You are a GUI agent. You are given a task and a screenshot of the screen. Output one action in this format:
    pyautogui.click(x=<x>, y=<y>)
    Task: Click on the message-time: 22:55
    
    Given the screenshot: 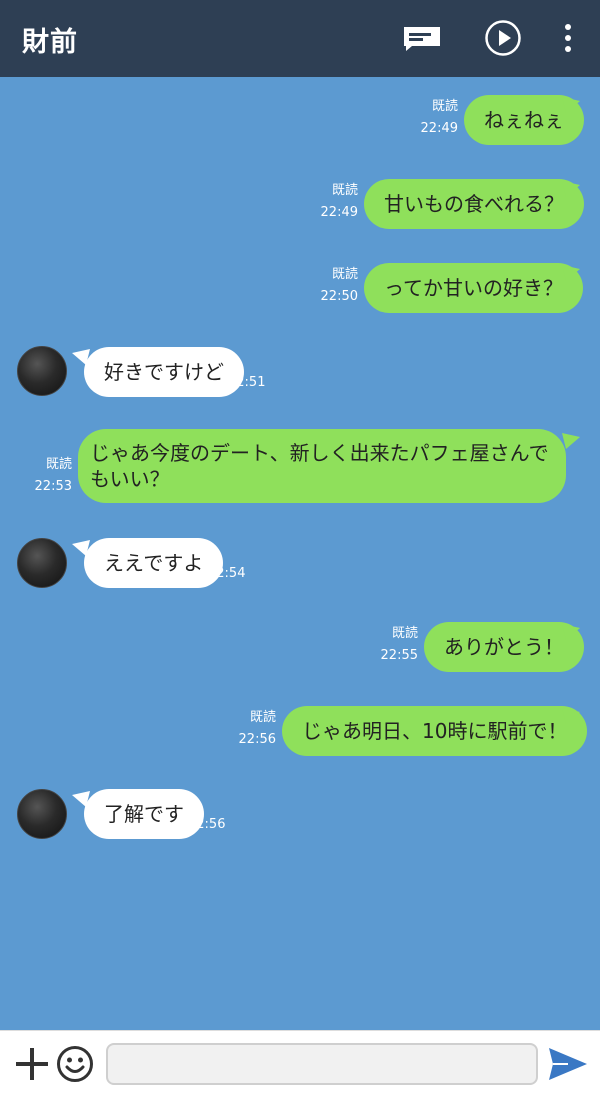 What is the action you would take?
    pyautogui.click(x=399, y=655)
    